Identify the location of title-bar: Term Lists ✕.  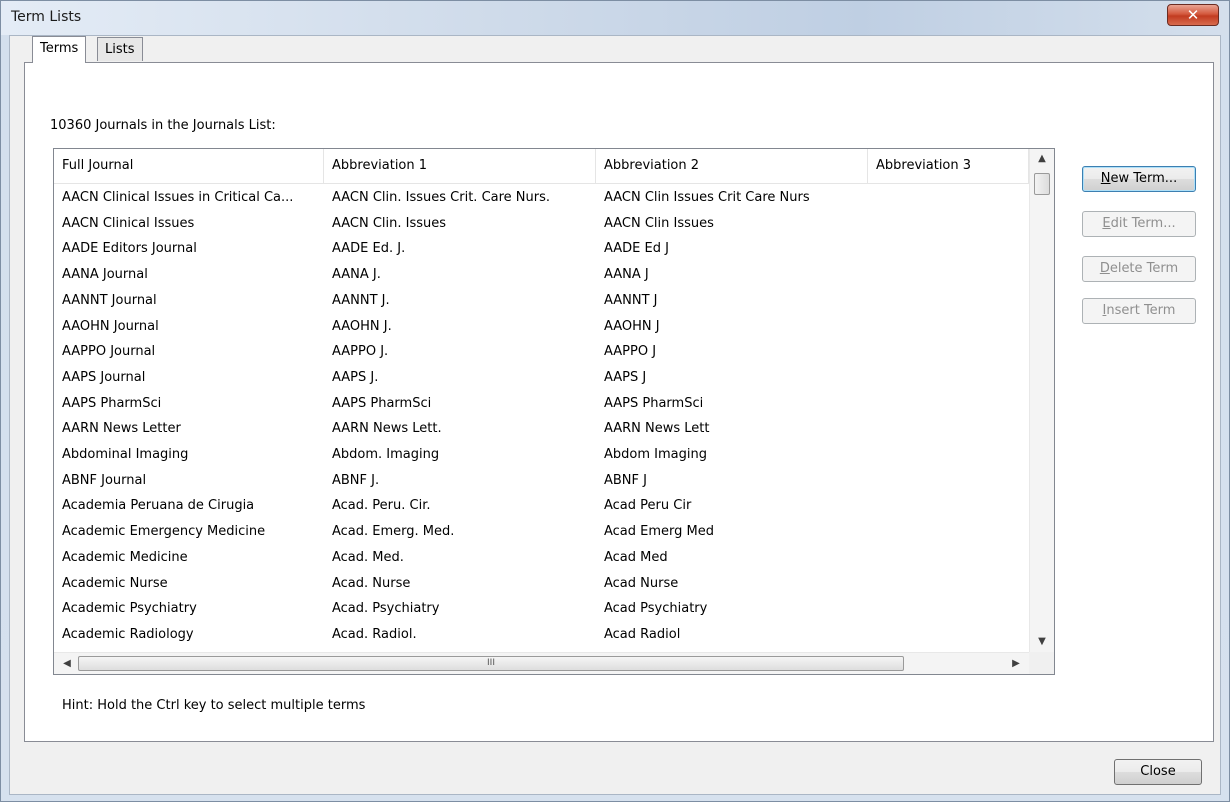
(615, 18).